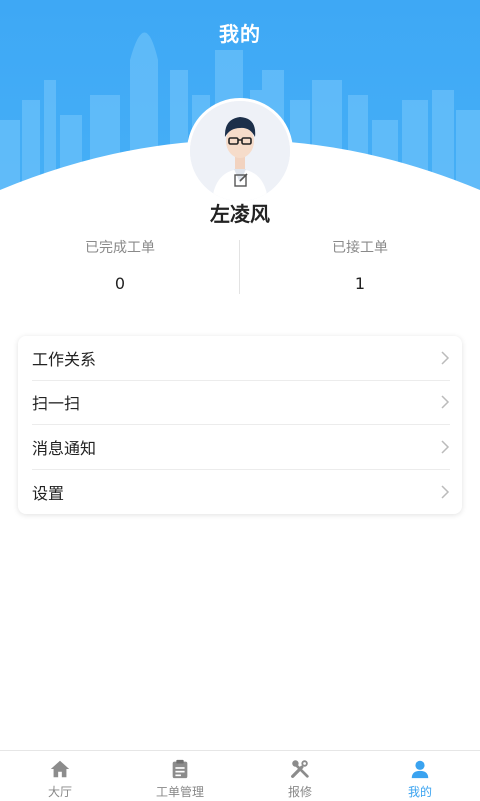  Describe the element at coordinates (299, 792) in the screenshot. I see `tab-label: 报修` at that location.